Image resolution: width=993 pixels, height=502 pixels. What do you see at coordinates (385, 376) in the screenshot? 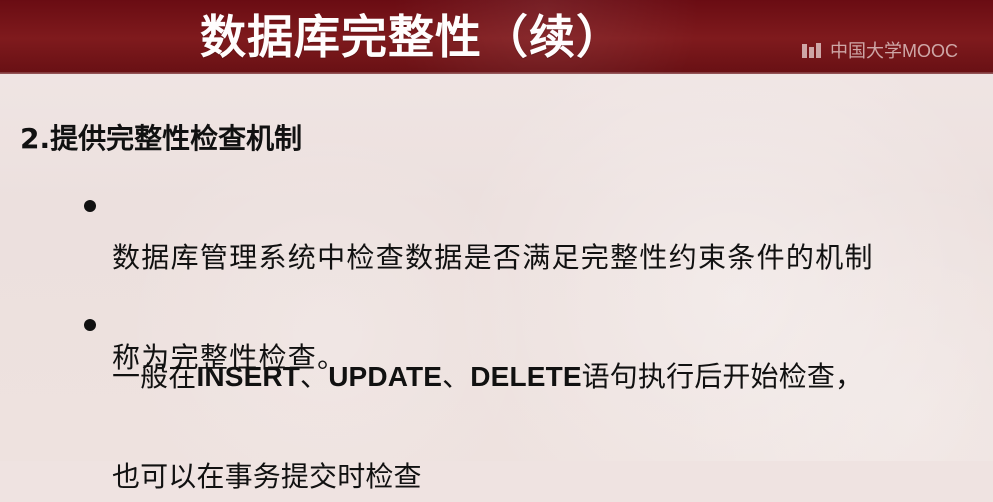
I see `keyword-update: UPDATE` at bounding box center [385, 376].